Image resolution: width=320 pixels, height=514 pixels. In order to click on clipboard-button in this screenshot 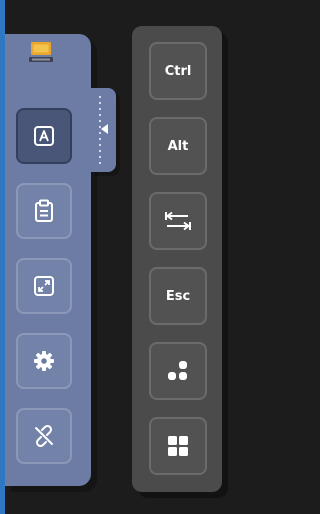, I will do `click(44, 211)`.